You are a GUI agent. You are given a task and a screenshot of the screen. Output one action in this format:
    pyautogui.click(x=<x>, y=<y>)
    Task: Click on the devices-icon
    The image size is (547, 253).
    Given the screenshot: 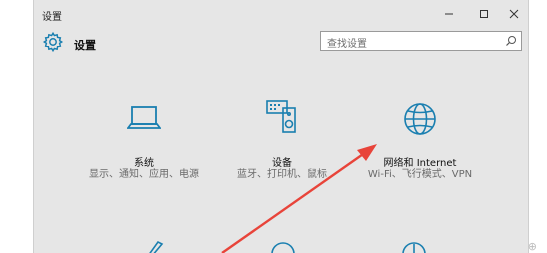 What is the action you would take?
    pyautogui.click(x=281, y=116)
    